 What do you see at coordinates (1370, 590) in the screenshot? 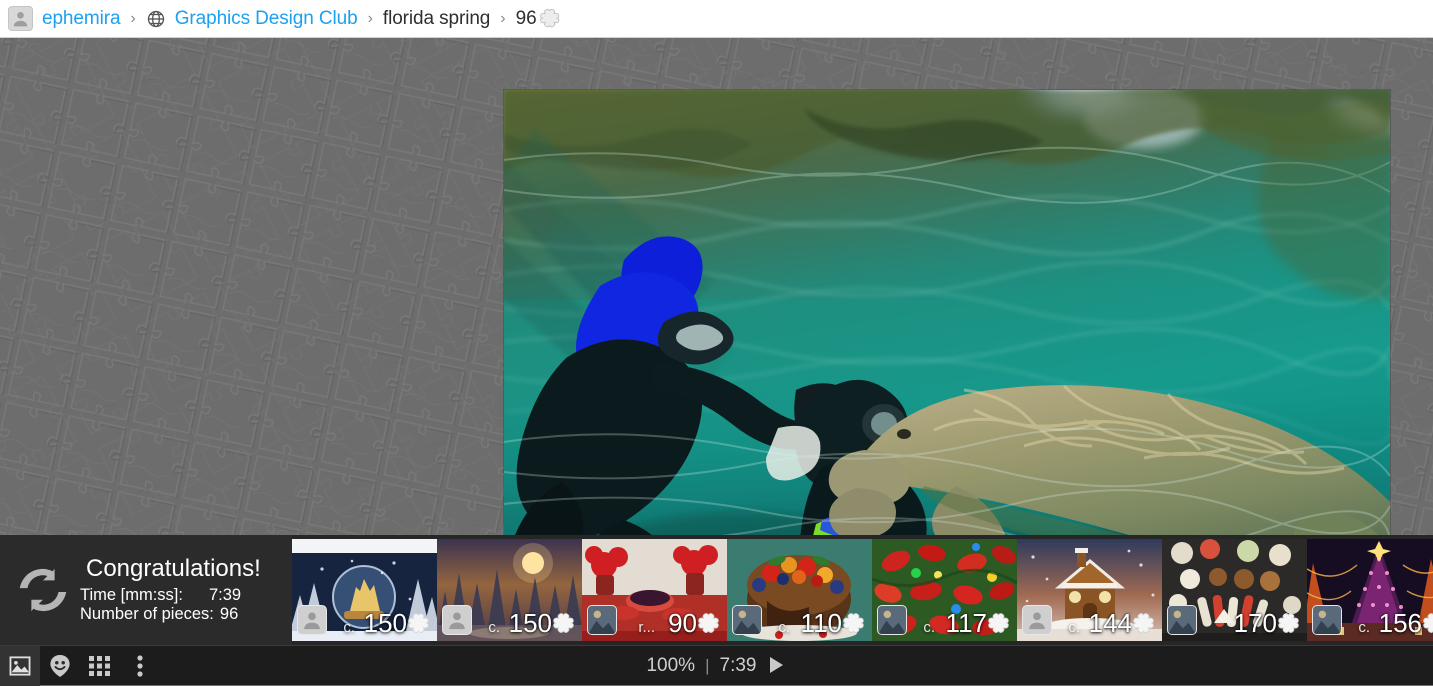
I see `puzzle-thumbnail: c. 156` at bounding box center [1370, 590].